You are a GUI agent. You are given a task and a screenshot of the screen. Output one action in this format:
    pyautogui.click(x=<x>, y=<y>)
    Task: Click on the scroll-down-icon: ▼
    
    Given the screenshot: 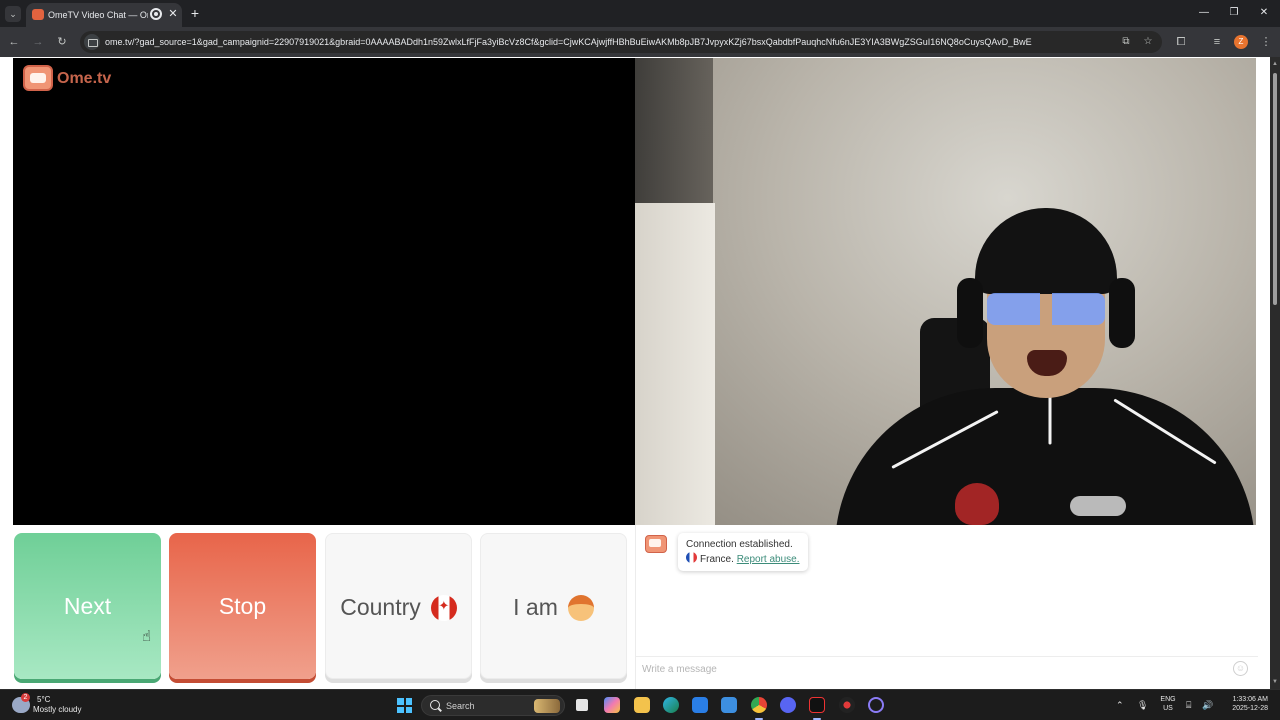 What is the action you would take?
    pyautogui.click(x=1275, y=682)
    